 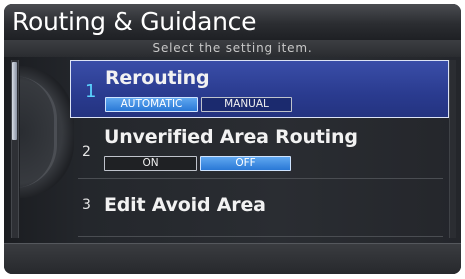 What do you see at coordinates (86, 152) in the screenshot?
I see `menu-item-number: 2` at bounding box center [86, 152].